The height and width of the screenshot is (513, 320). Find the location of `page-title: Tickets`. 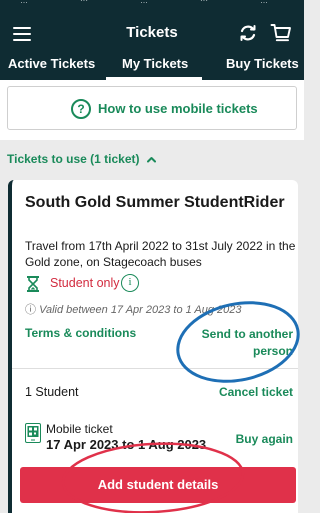

page-title: Tickets is located at coordinates (152, 32).